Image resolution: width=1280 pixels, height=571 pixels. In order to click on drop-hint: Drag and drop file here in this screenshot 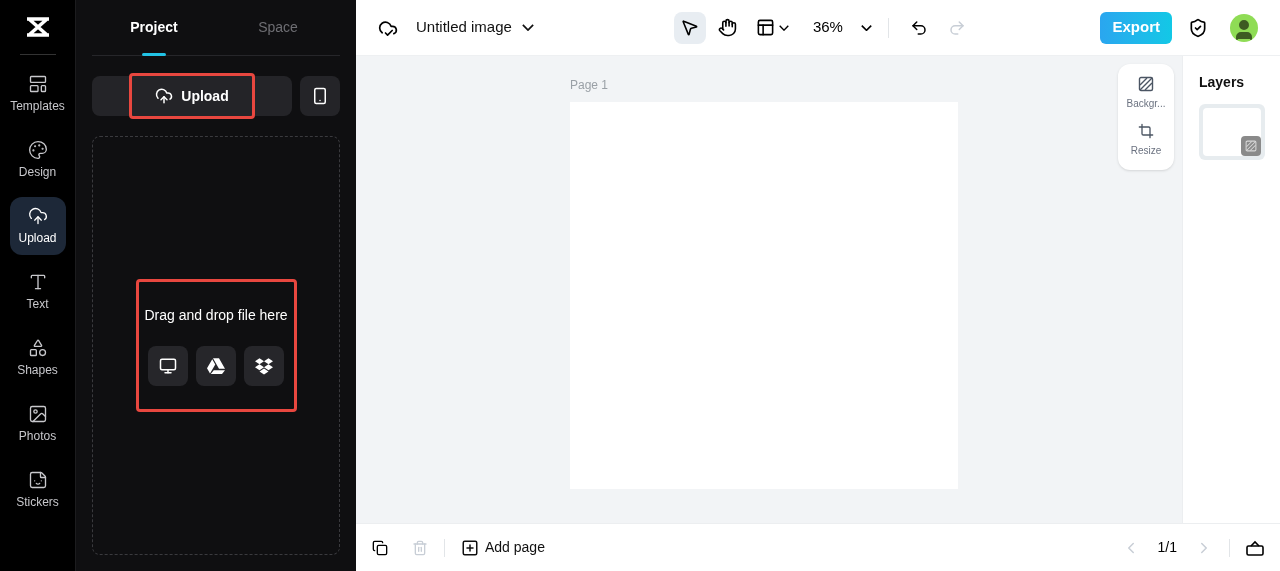, I will do `click(216, 315)`.